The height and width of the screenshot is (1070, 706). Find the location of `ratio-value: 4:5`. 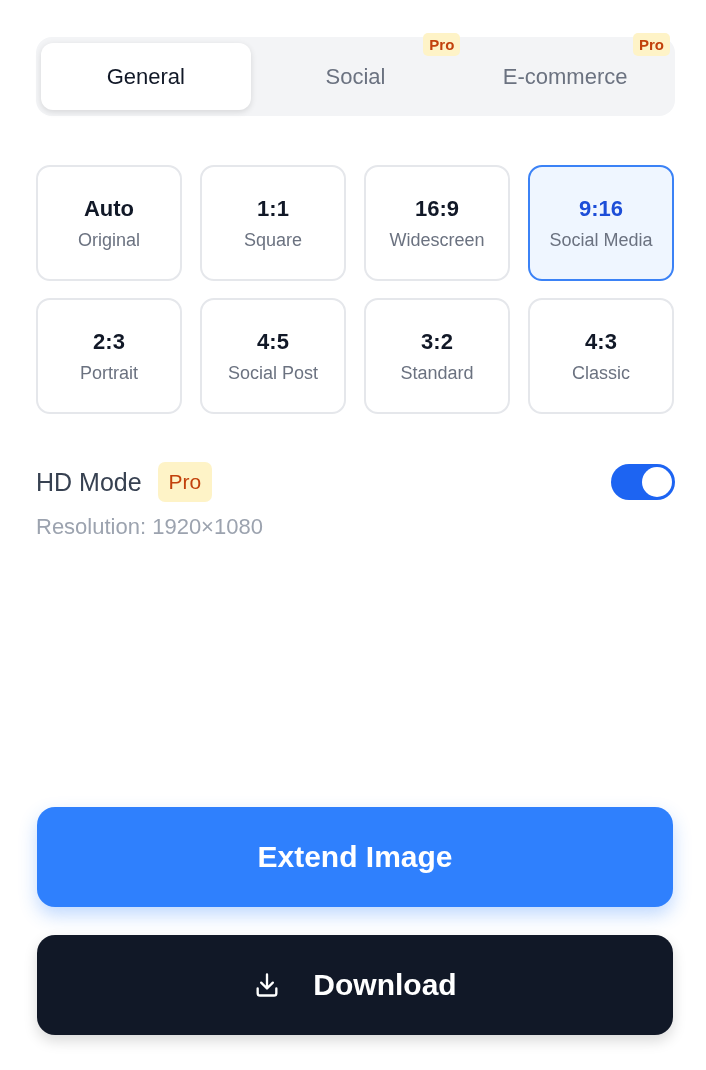

ratio-value: 4:5 is located at coordinates (273, 341).